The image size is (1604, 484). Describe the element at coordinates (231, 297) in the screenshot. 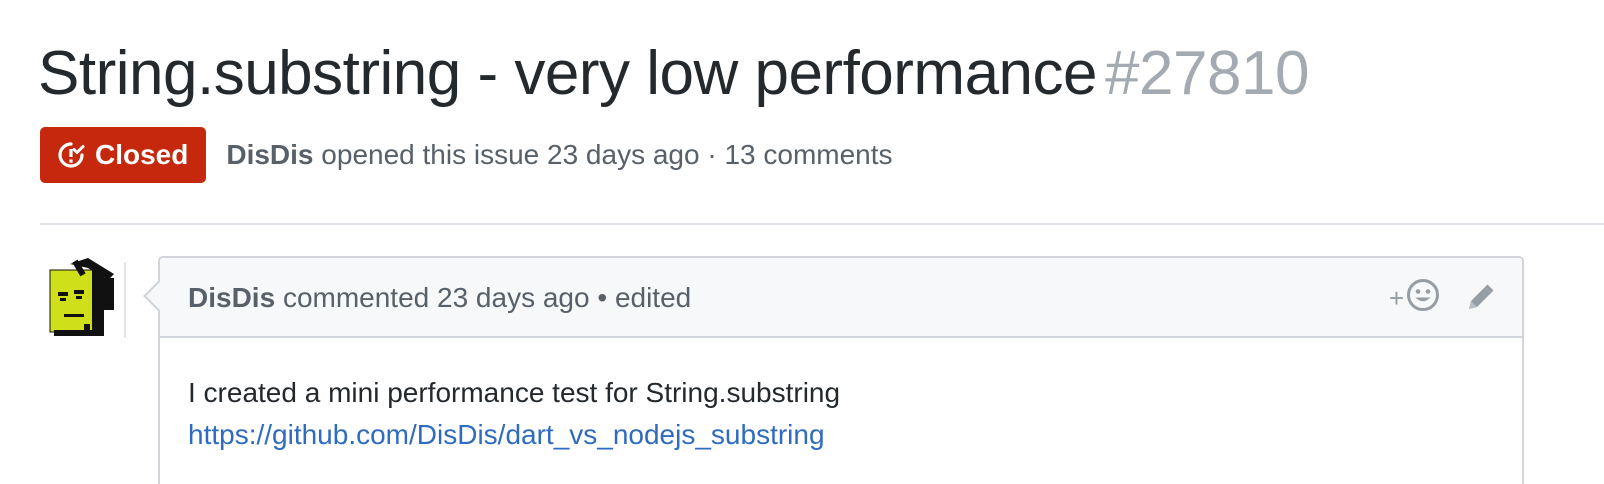

I see `comment-author-link: DisDis` at that location.